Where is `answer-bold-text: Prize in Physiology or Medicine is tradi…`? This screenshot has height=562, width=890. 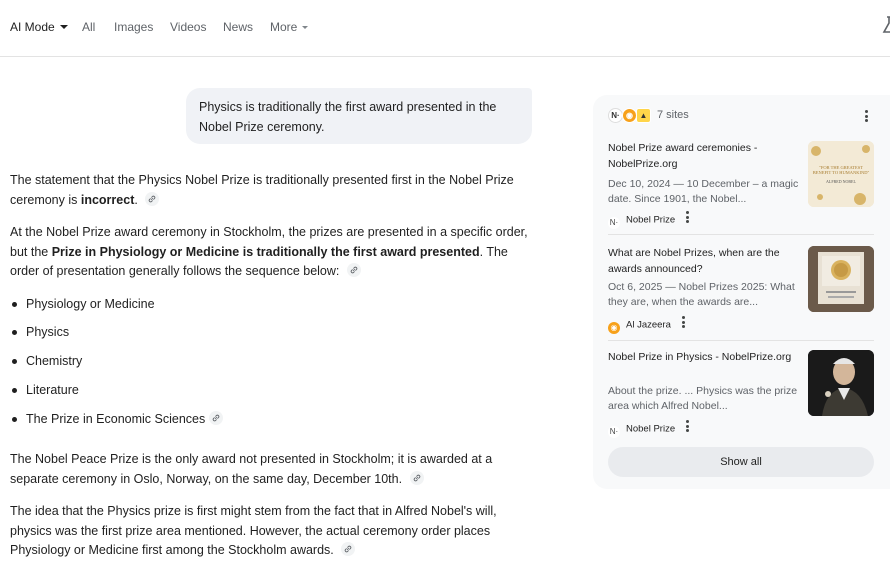
answer-bold-text: Prize in Physiology or Medicine is tradi… is located at coordinates (265, 251).